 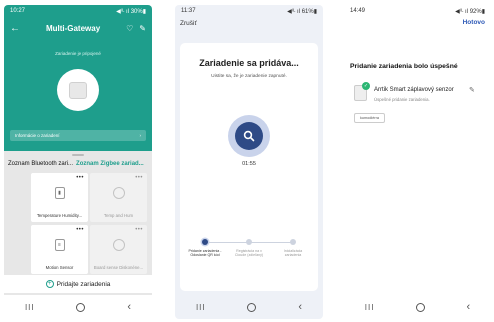 I want to click on success-heading: Pridanie zariadenia bolo úspešné, so click(x=404, y=66).